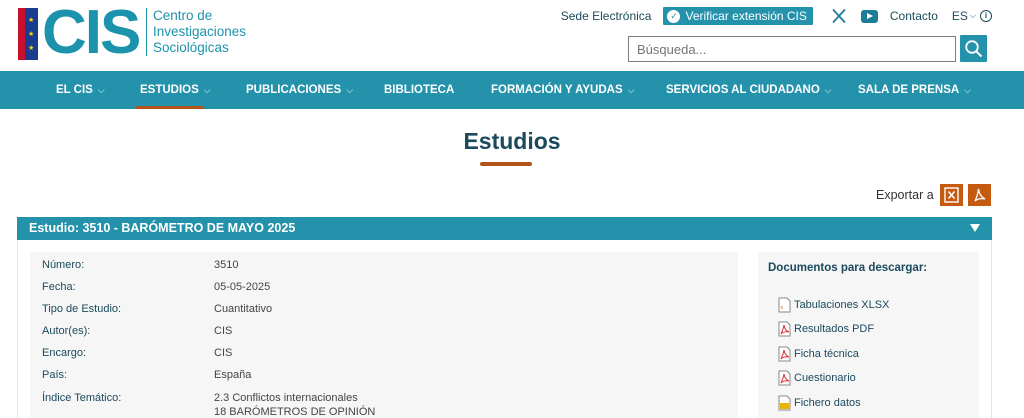  What do you see at coordinates (64, 353) in the screenshot?
I see `field-label: Encargo:` at bounding box center [64, 353].